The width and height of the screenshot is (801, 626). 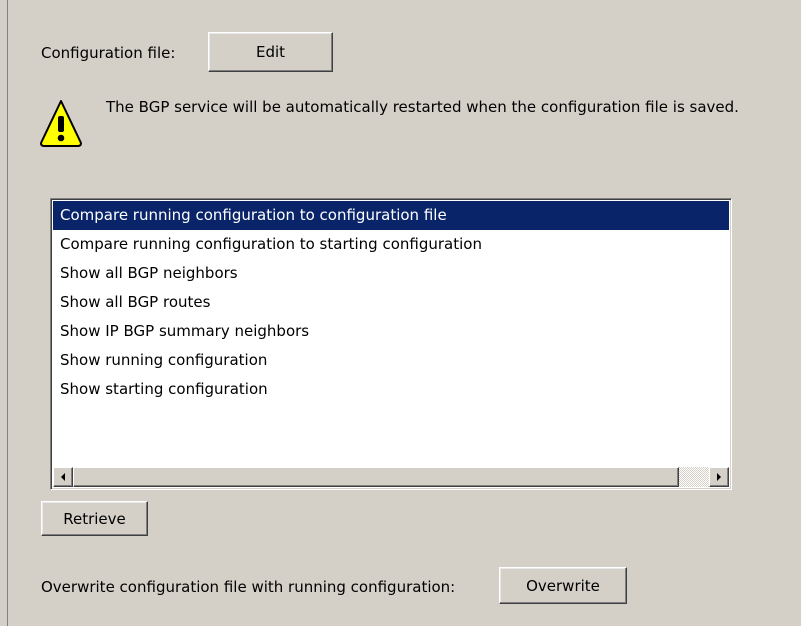 I want to click on arrow-left-icon, so click(x=63, y=477).